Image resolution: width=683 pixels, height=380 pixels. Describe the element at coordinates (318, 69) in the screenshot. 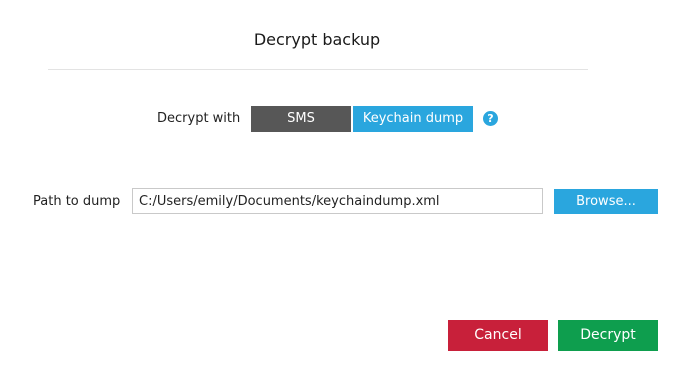

I see `title-divider` at that location.